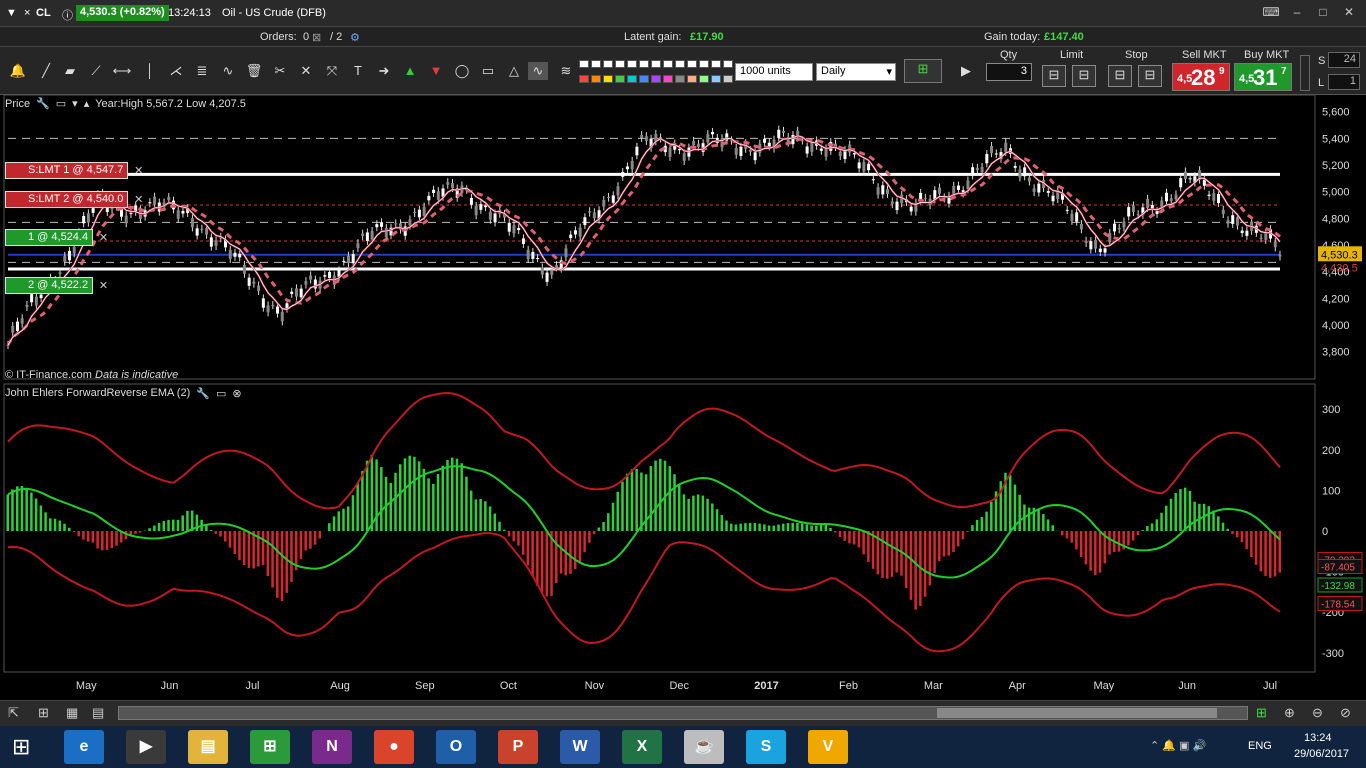 The image size is (1366, 768). Describe the element at coordinates (228, 71) in the screenshot. I see `wave-icon: ∿` at that location.